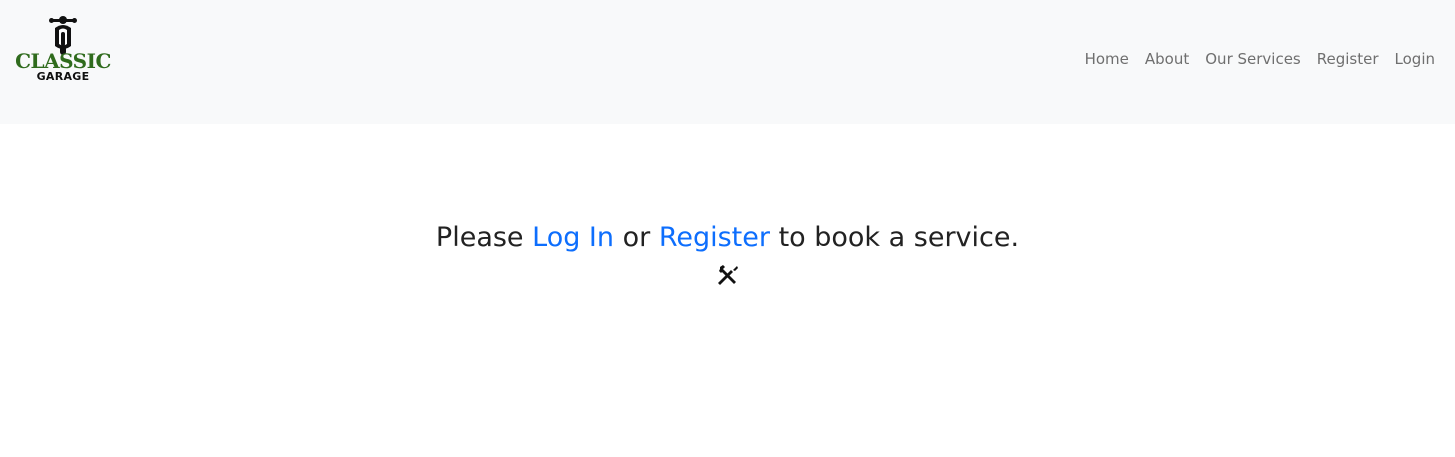  I want to click on brand-title: CLASSIC, so click(63, 61).